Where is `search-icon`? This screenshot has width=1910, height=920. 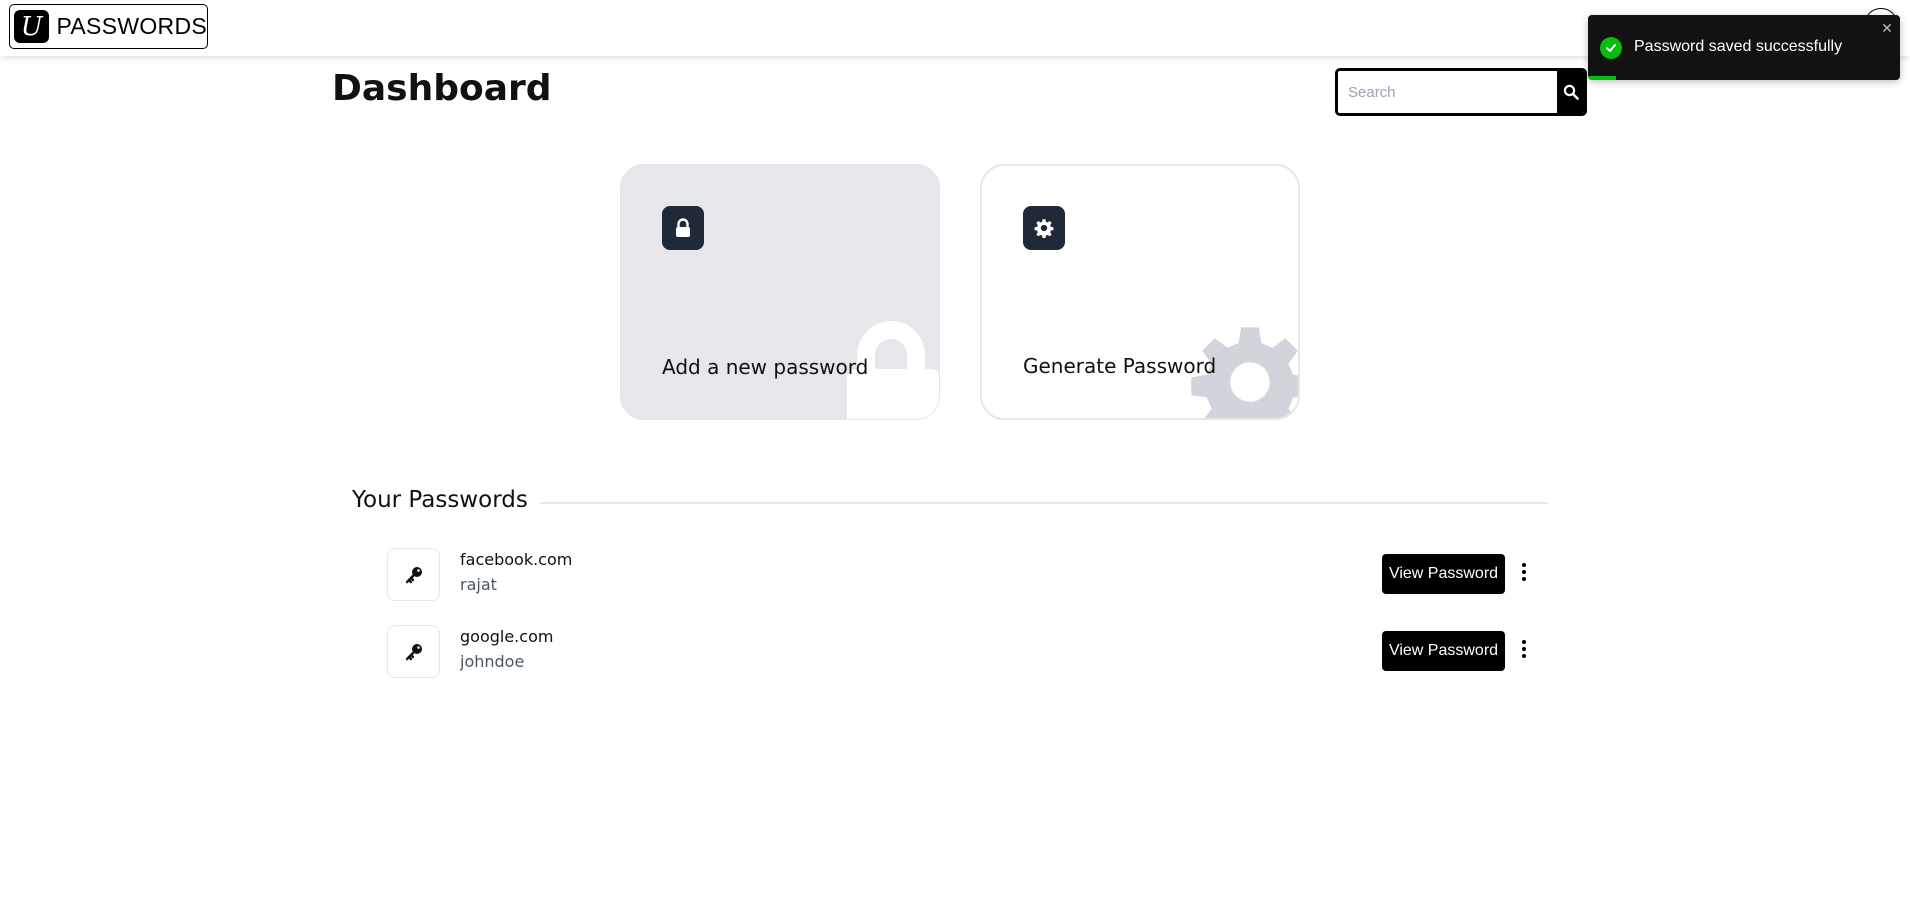
search-icon is located at coordinates (1571, 92).